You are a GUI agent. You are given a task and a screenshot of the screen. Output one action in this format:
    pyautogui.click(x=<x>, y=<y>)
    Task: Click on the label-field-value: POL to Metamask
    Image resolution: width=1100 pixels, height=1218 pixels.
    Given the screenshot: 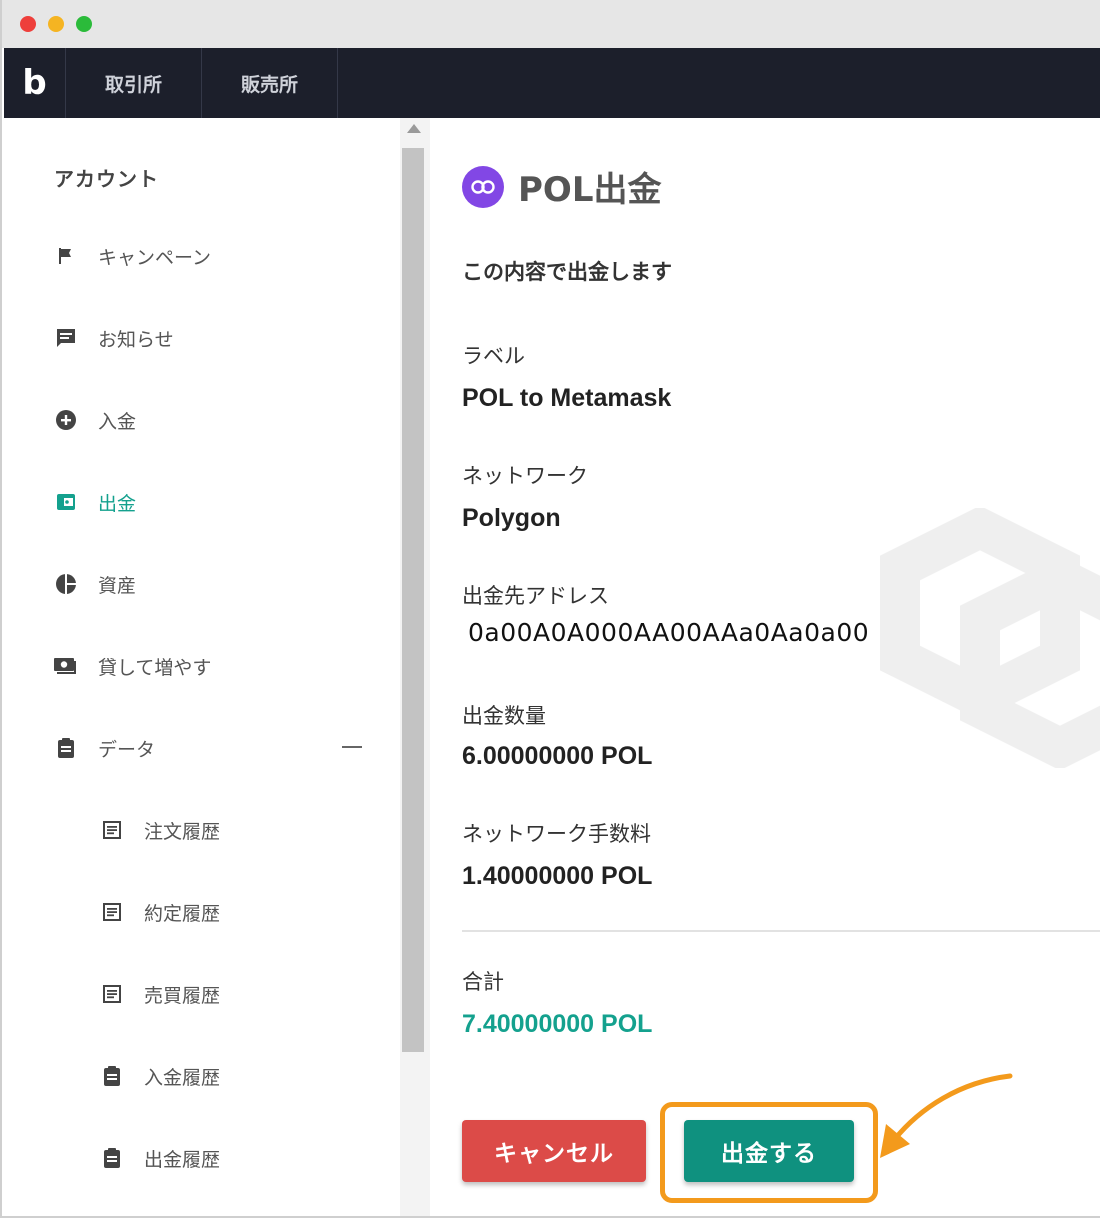 What is the action you would take?
    pyautogui.click(x=567, y=398)
    